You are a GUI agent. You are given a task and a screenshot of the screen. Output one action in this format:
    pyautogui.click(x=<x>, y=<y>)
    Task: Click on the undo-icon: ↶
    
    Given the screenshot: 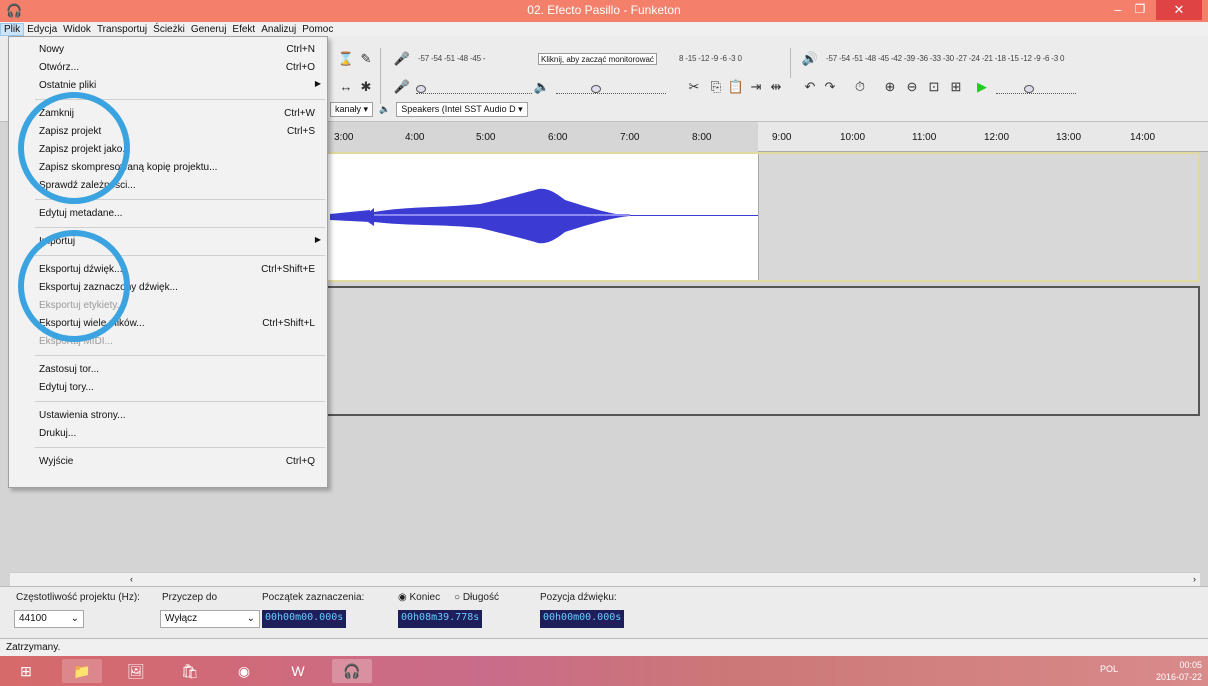 What is the action you would take?
    pyautogui.click(x=810, y=87)
    